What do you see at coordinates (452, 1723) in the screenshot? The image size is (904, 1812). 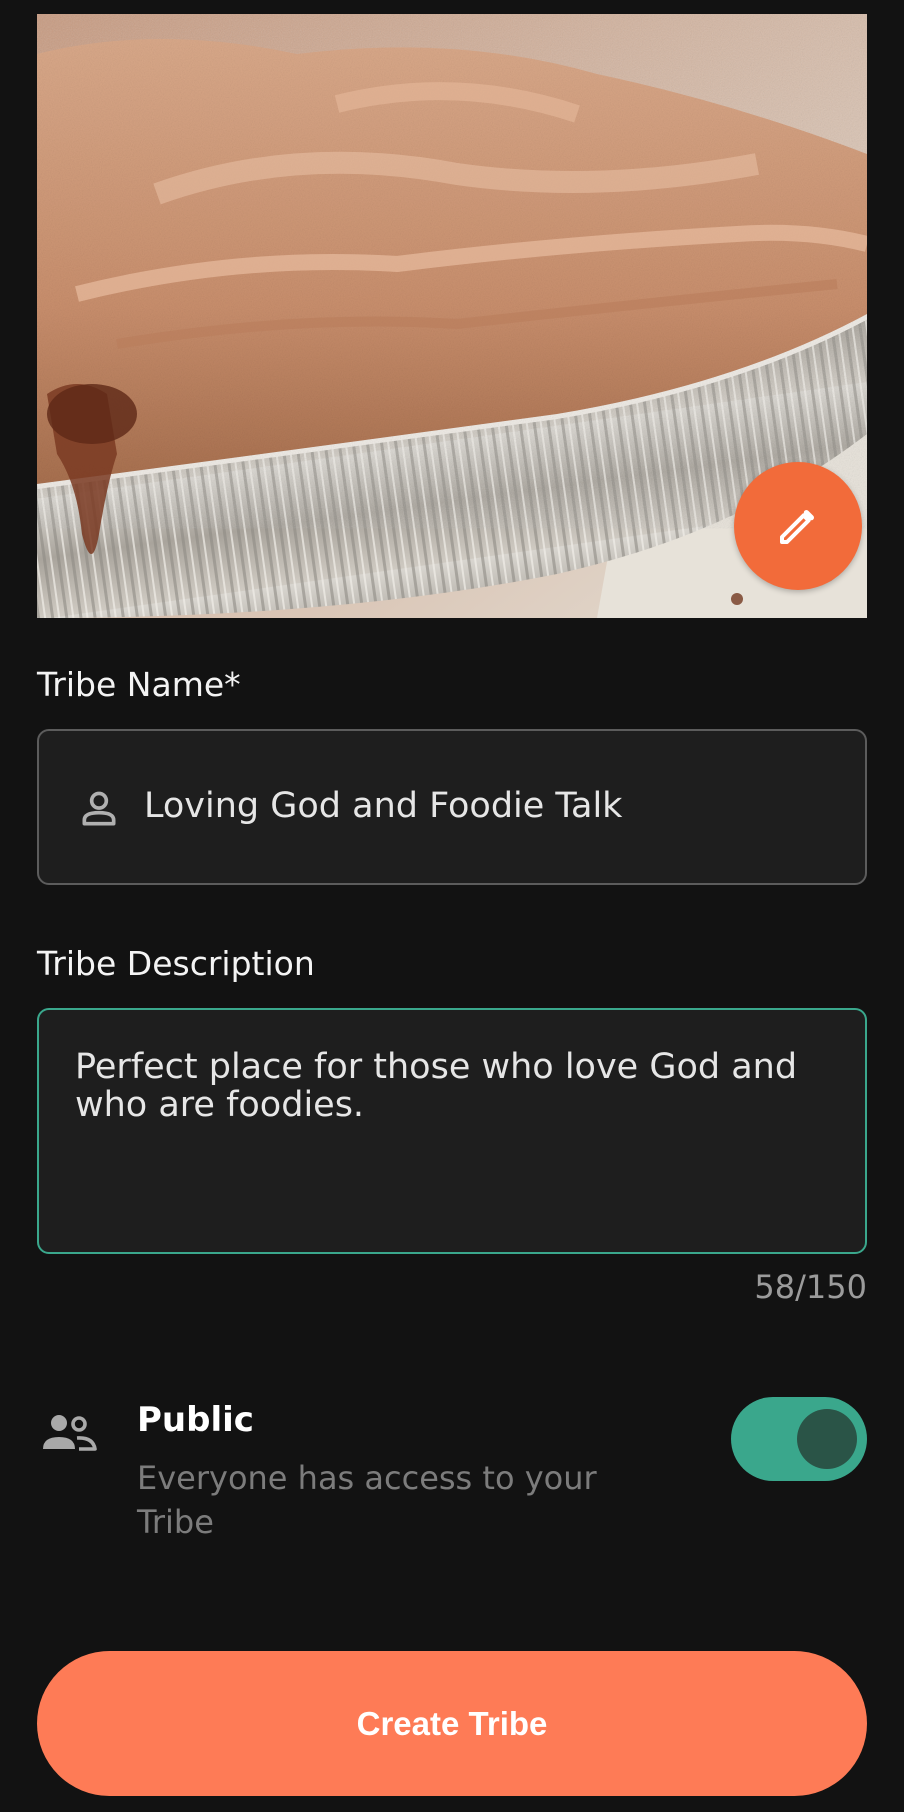 I see `create-tribe-button: Create Tribe` at bounding box center [452, 1723].